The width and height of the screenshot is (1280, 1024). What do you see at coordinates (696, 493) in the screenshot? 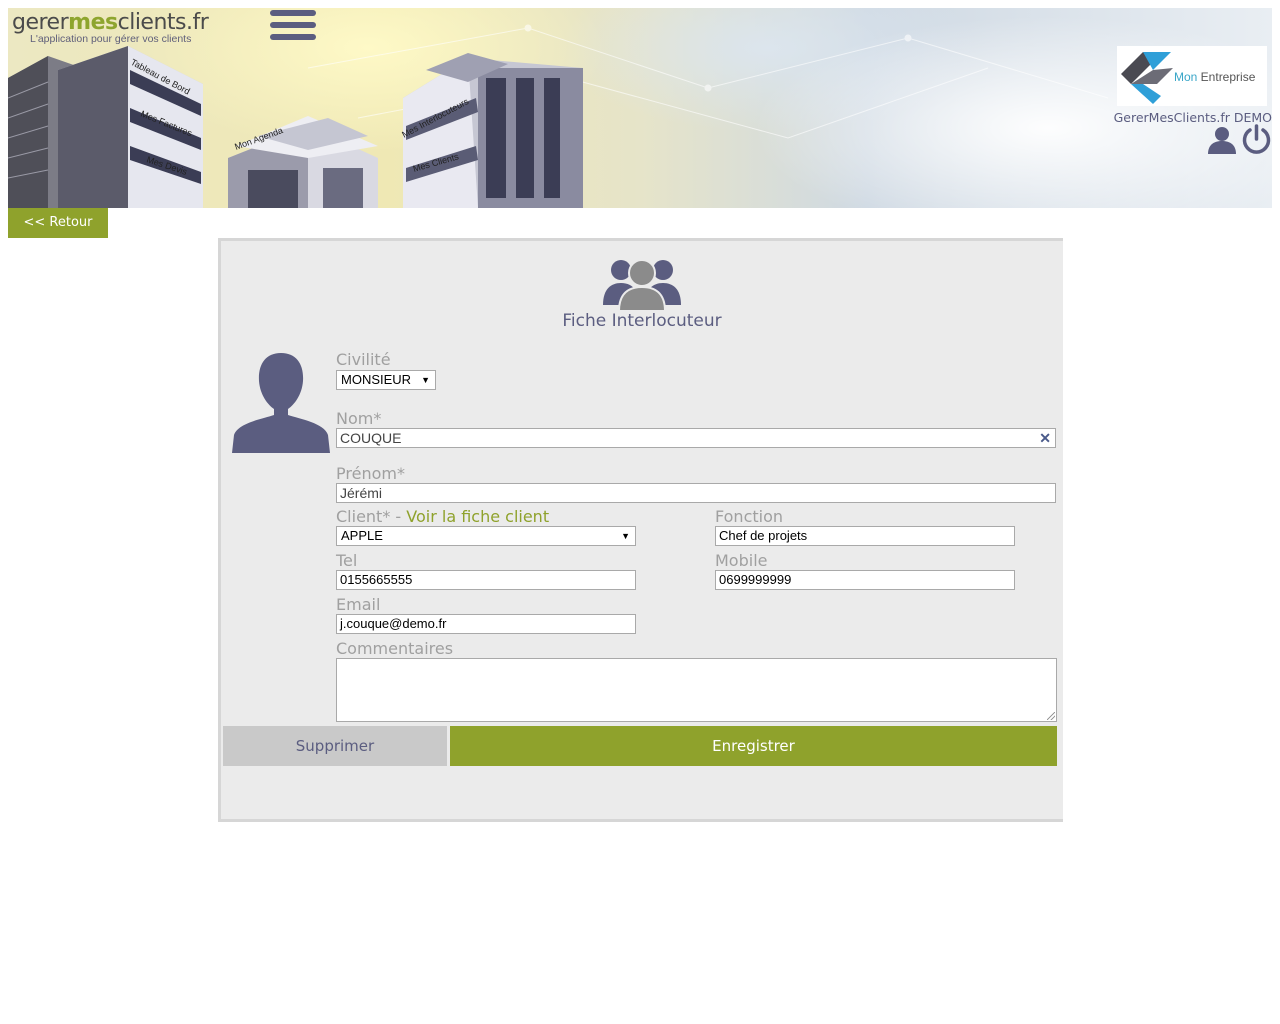
I see `prenom-input: Jérémi` at bounding box center [696, 493].